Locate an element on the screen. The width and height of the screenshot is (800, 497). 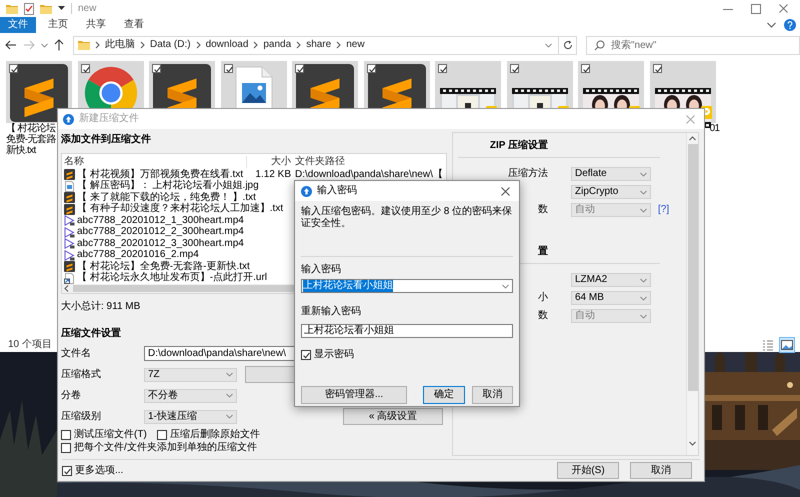
file-name: 【 村花论坛】全免费-无套路-更新快.txt is located at coordinates (163, 266).